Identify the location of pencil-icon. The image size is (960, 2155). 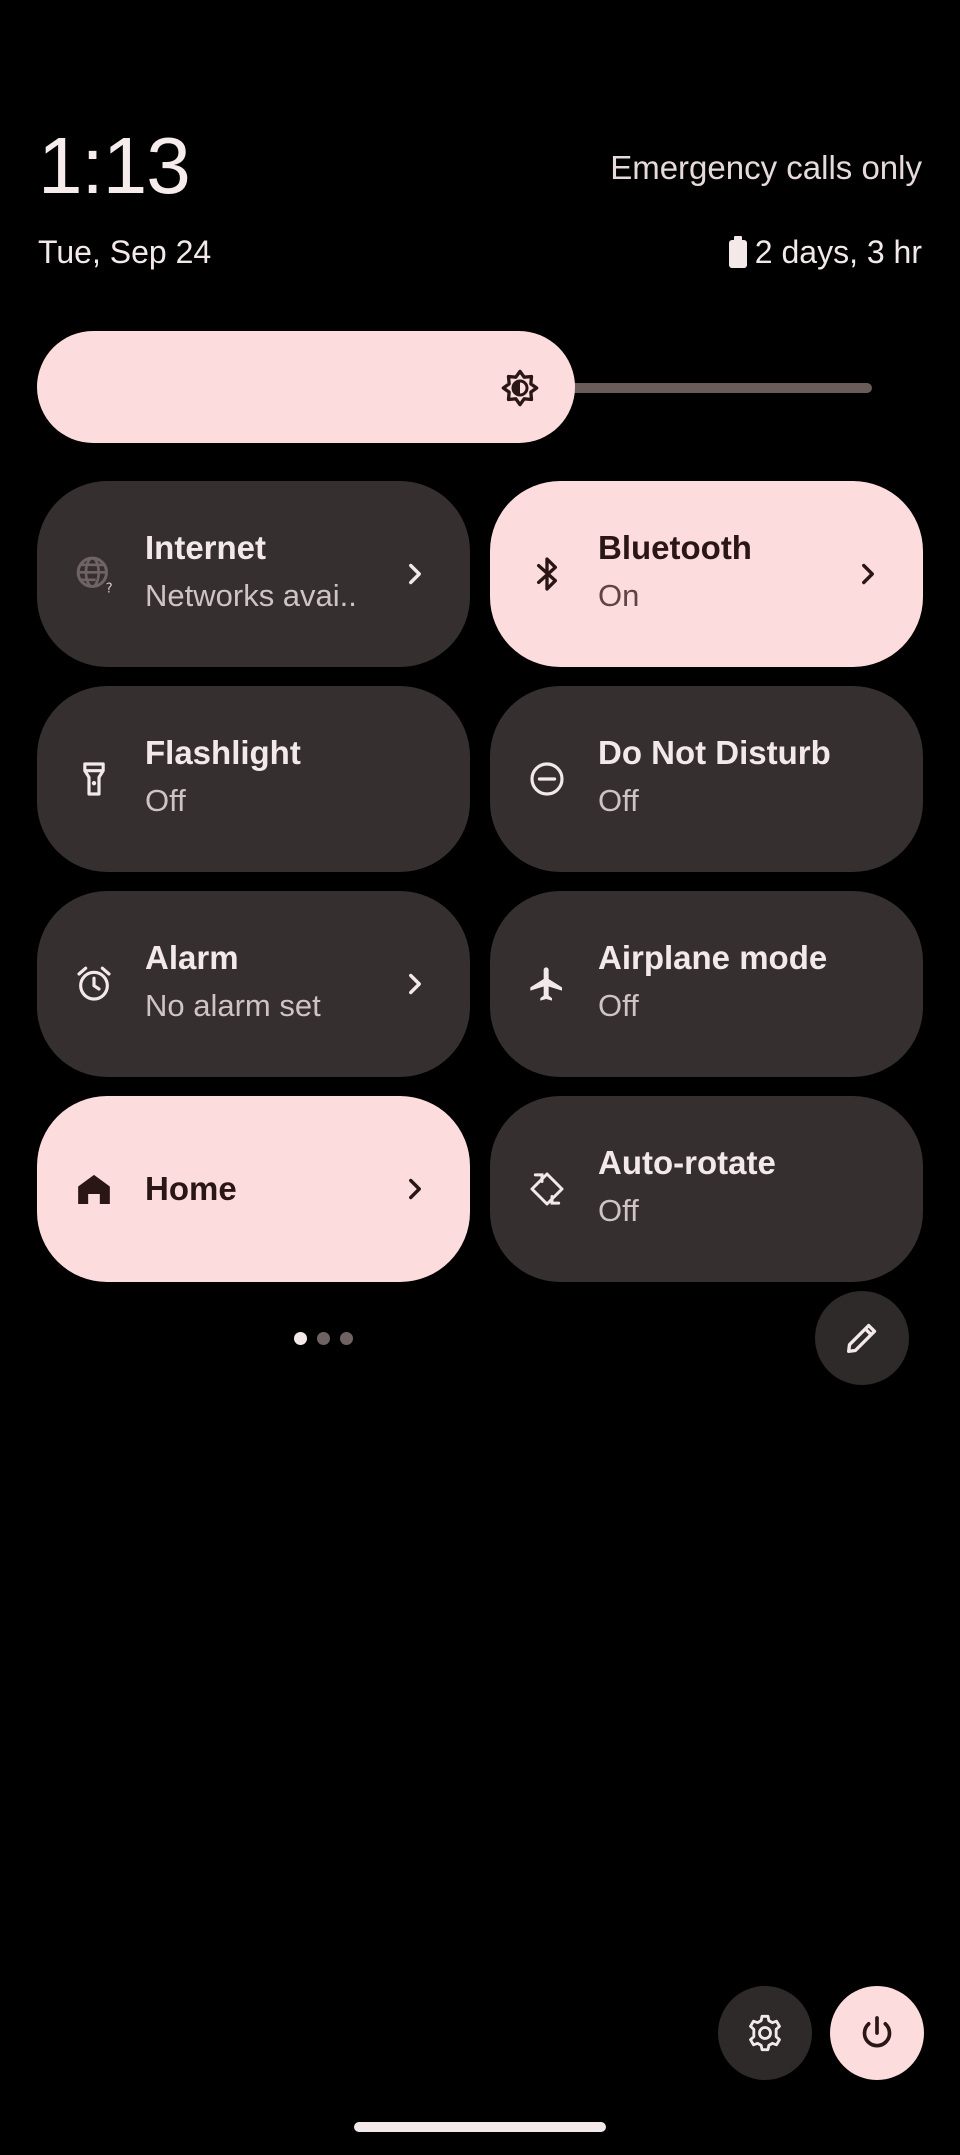
(862, 1338).